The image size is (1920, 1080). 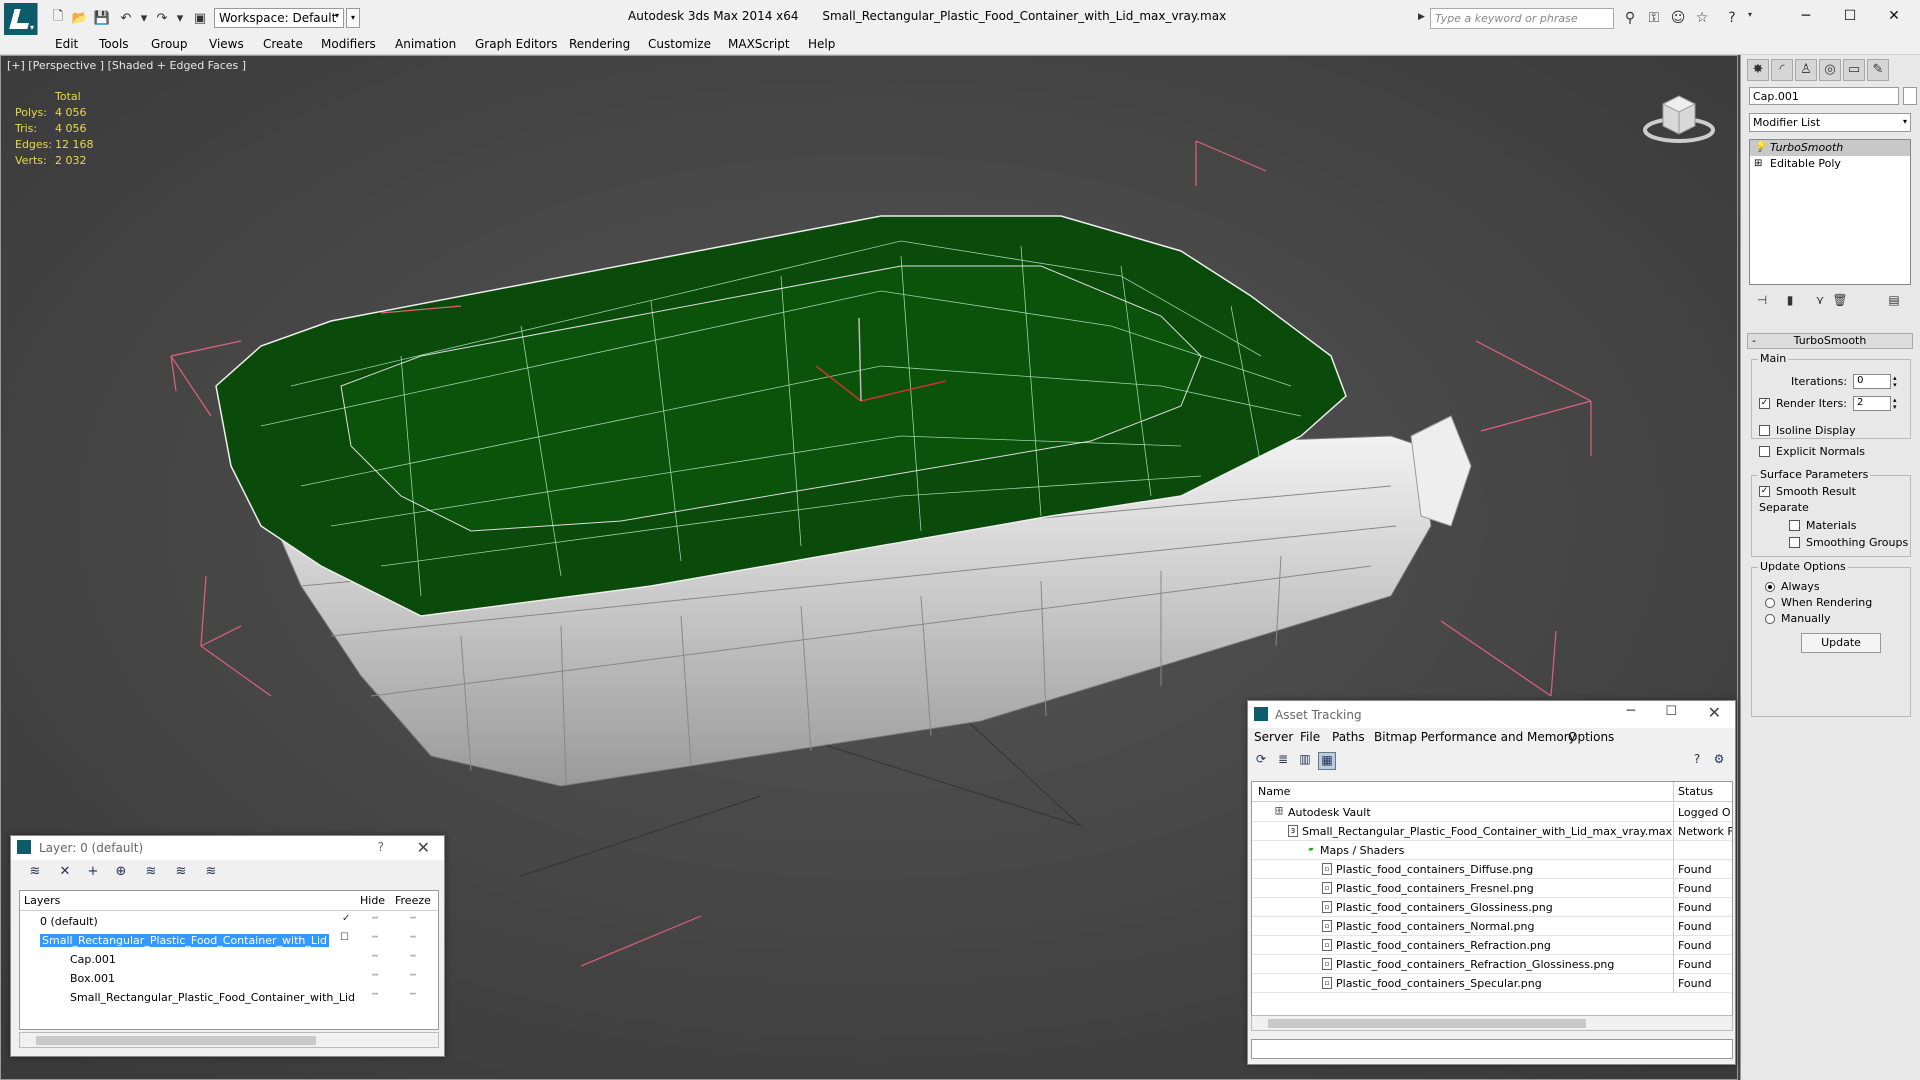 What do you see at coordinates (1679, 116) in the screenshot?
I see `viewcube` at bounding box center [1679, 116].